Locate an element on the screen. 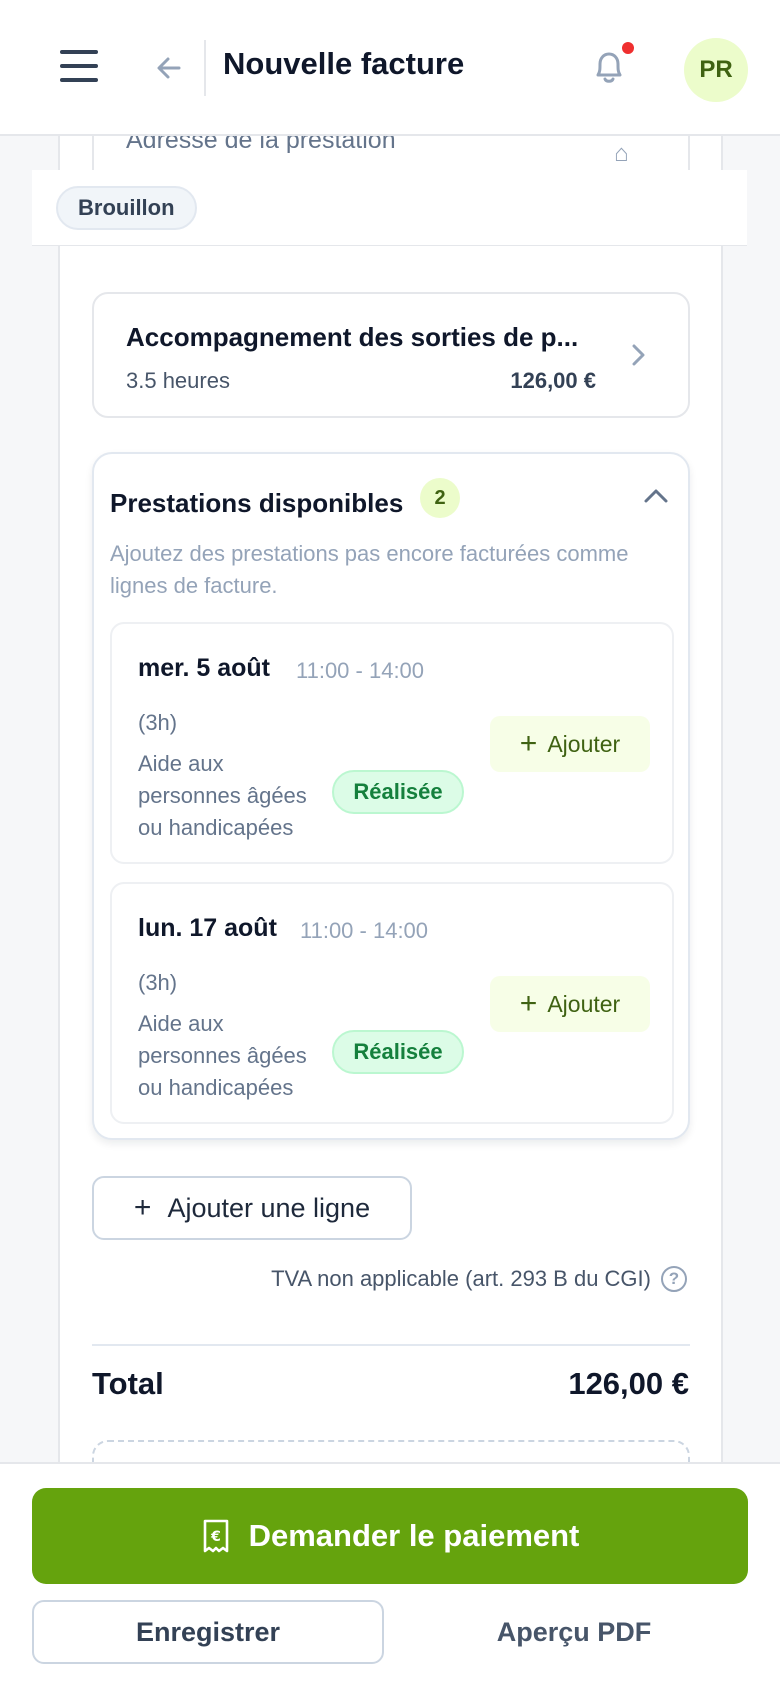 The image size is (780, 1688). page-title: Nouvelle facture is located at coordinates (344, 63).